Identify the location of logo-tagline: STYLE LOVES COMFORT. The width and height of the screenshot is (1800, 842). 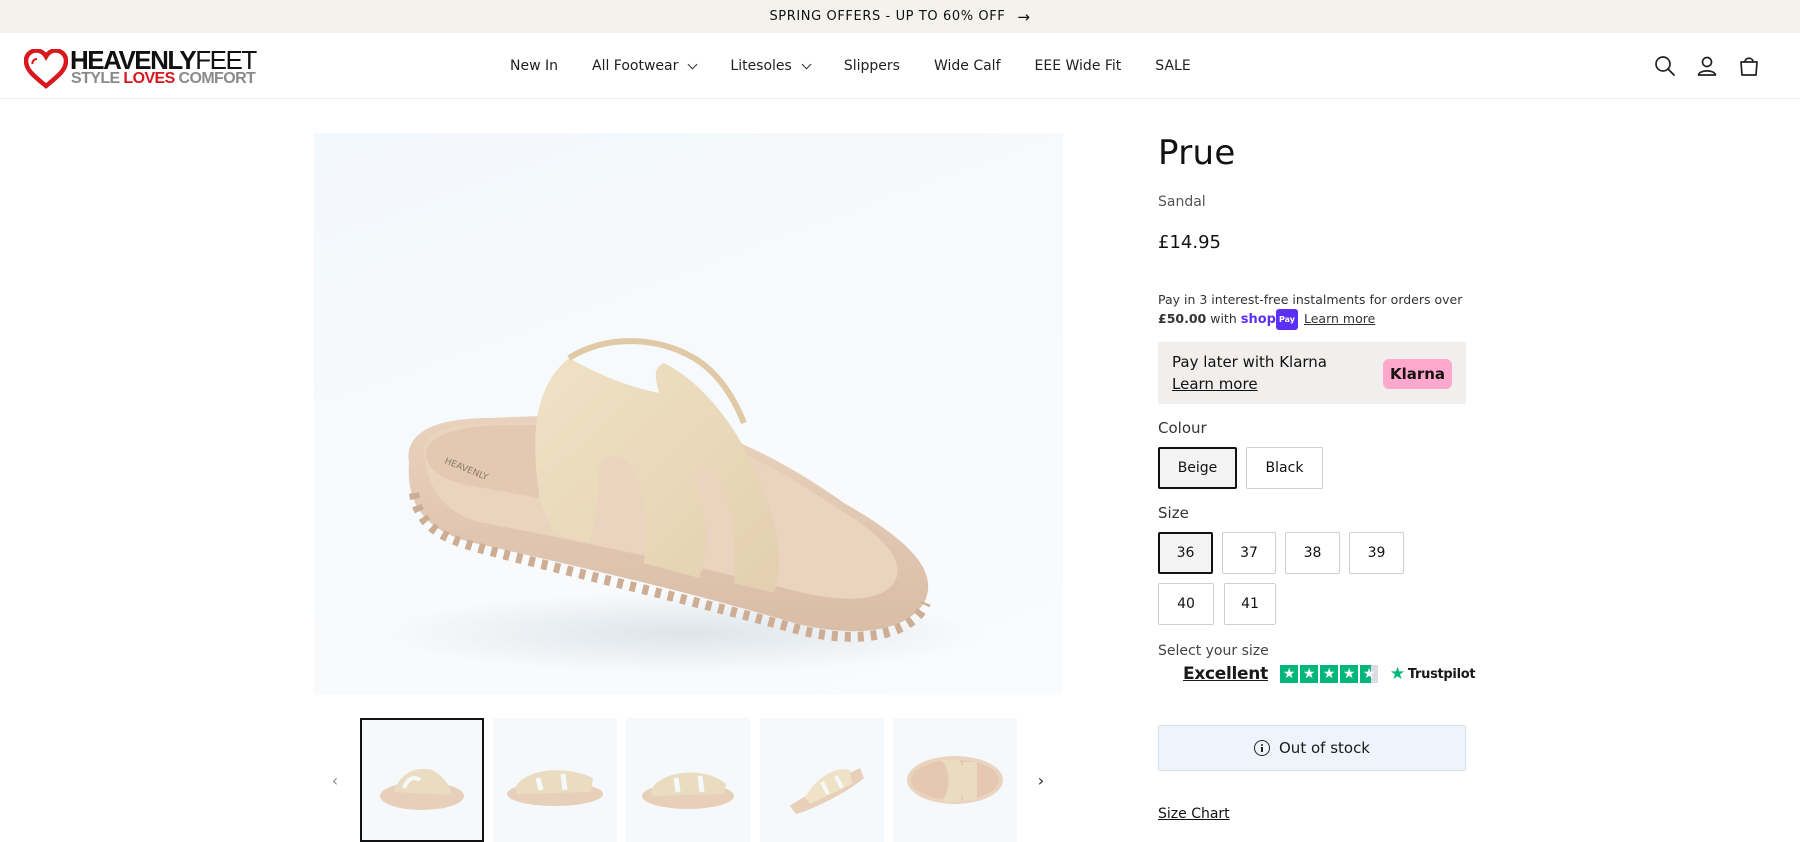
(163, 78).